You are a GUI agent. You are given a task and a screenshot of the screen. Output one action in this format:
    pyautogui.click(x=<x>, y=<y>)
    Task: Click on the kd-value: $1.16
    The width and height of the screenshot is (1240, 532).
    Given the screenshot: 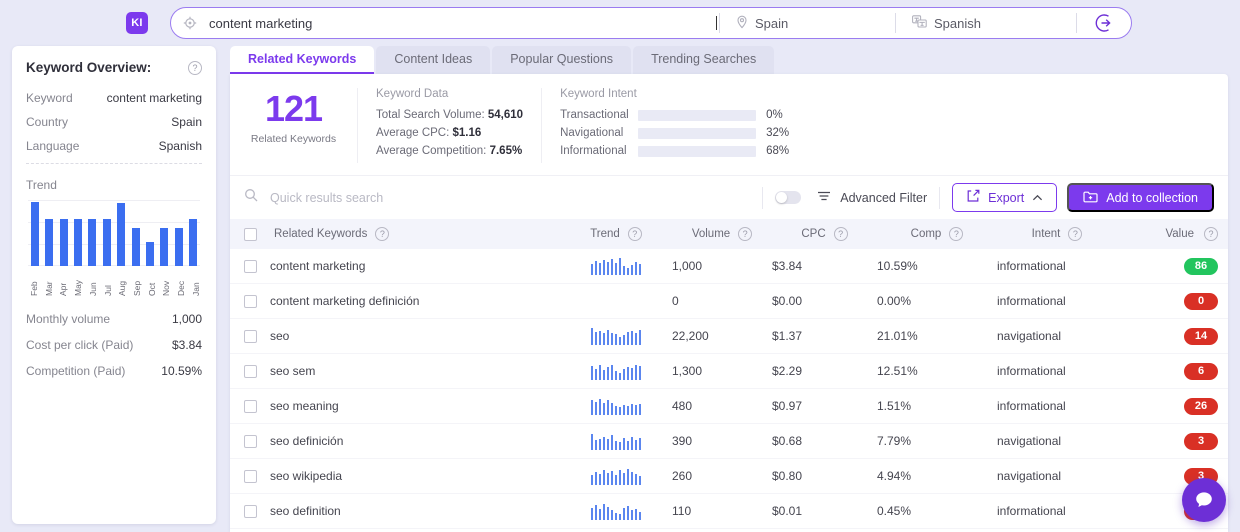 What is the action you would take?
    pyautogui.click(x=467, y=133)
    